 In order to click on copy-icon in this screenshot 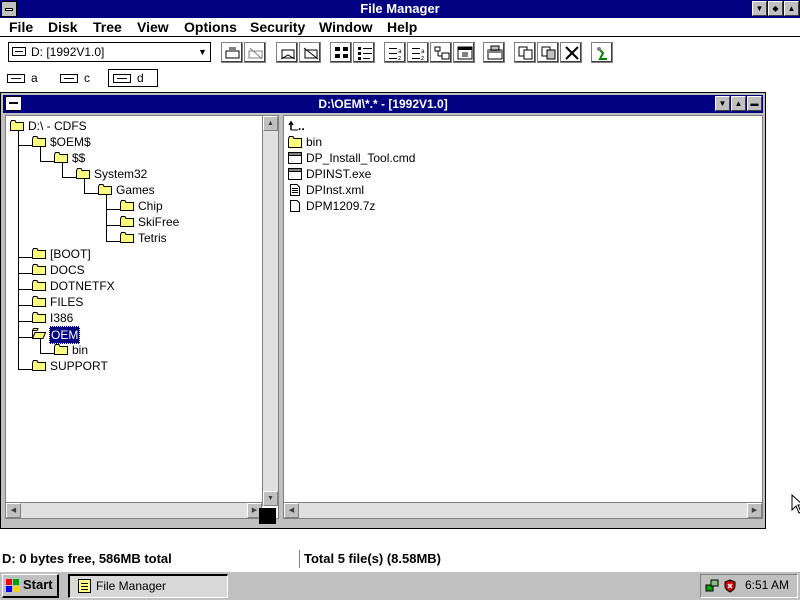, I will do `click(525, 53)`.